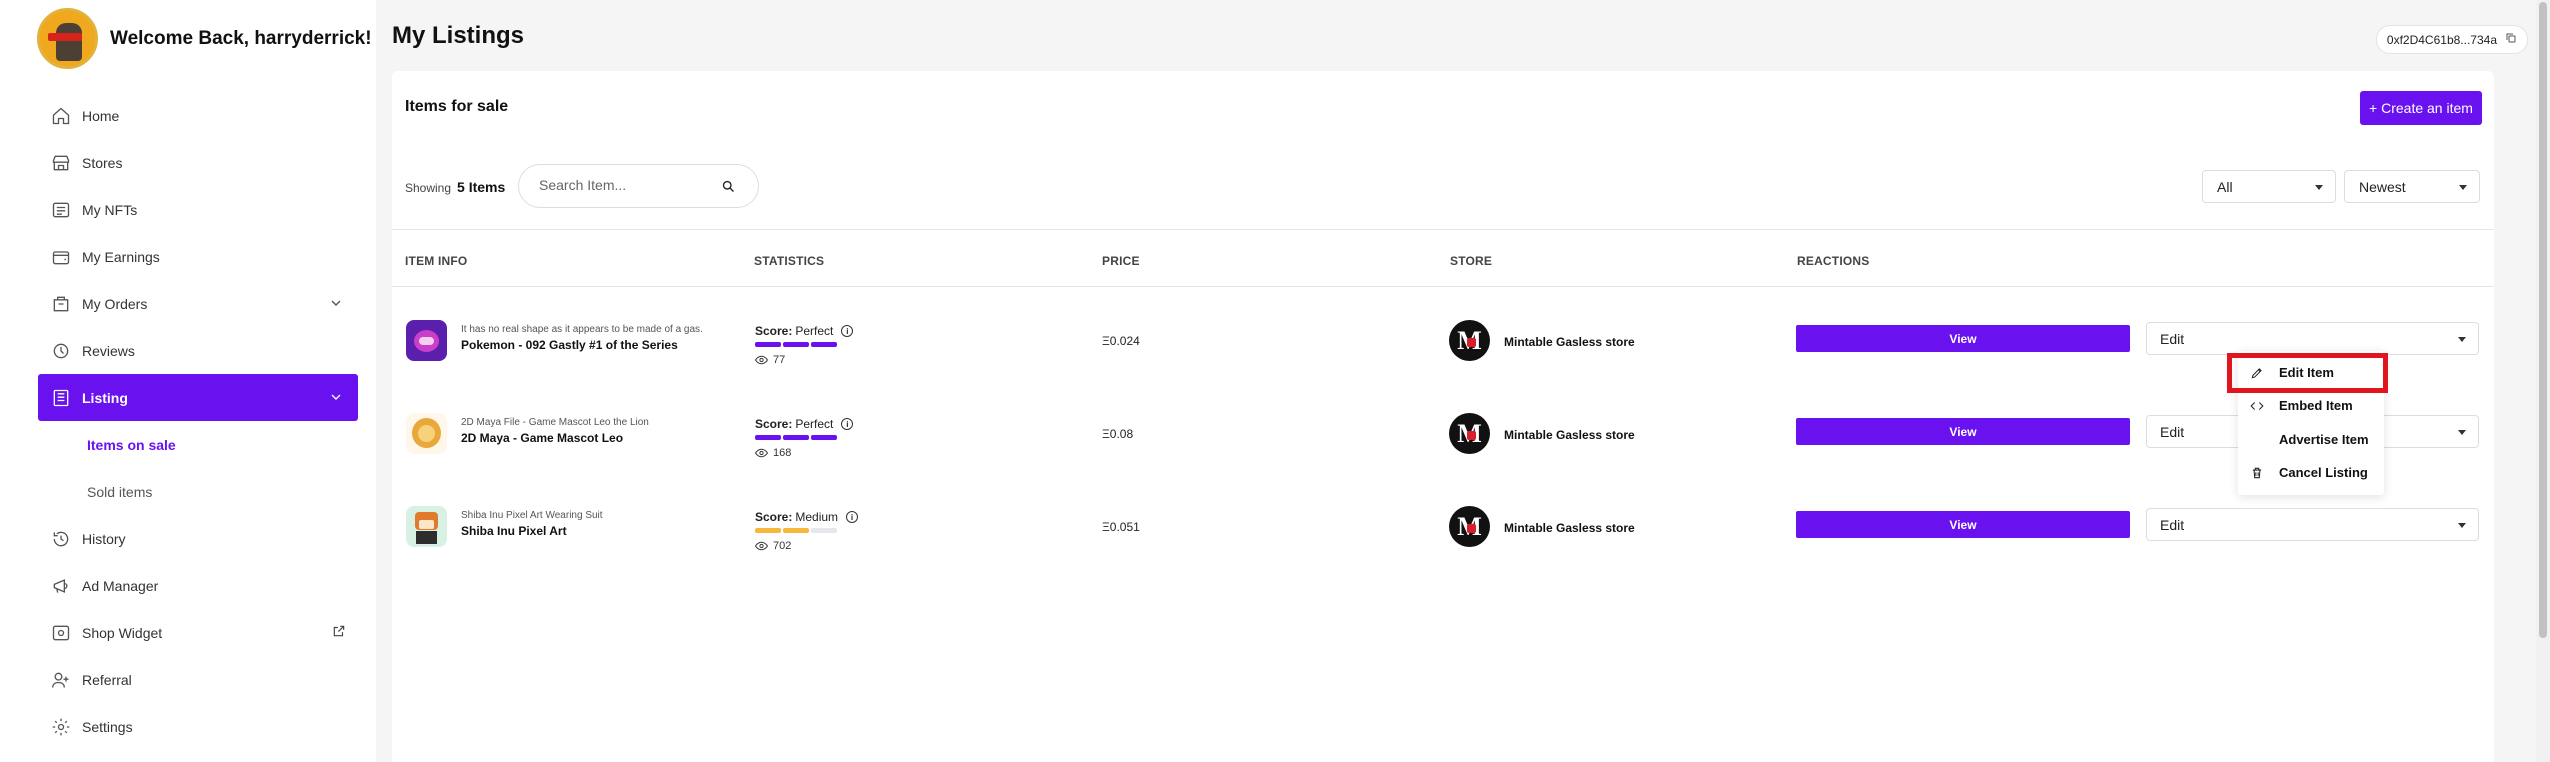 The height and width of the screenshot is (762, 2550). Describe the element at coordinates (2225, 186) in the screenshot. I see `filter-value: All` at that location.